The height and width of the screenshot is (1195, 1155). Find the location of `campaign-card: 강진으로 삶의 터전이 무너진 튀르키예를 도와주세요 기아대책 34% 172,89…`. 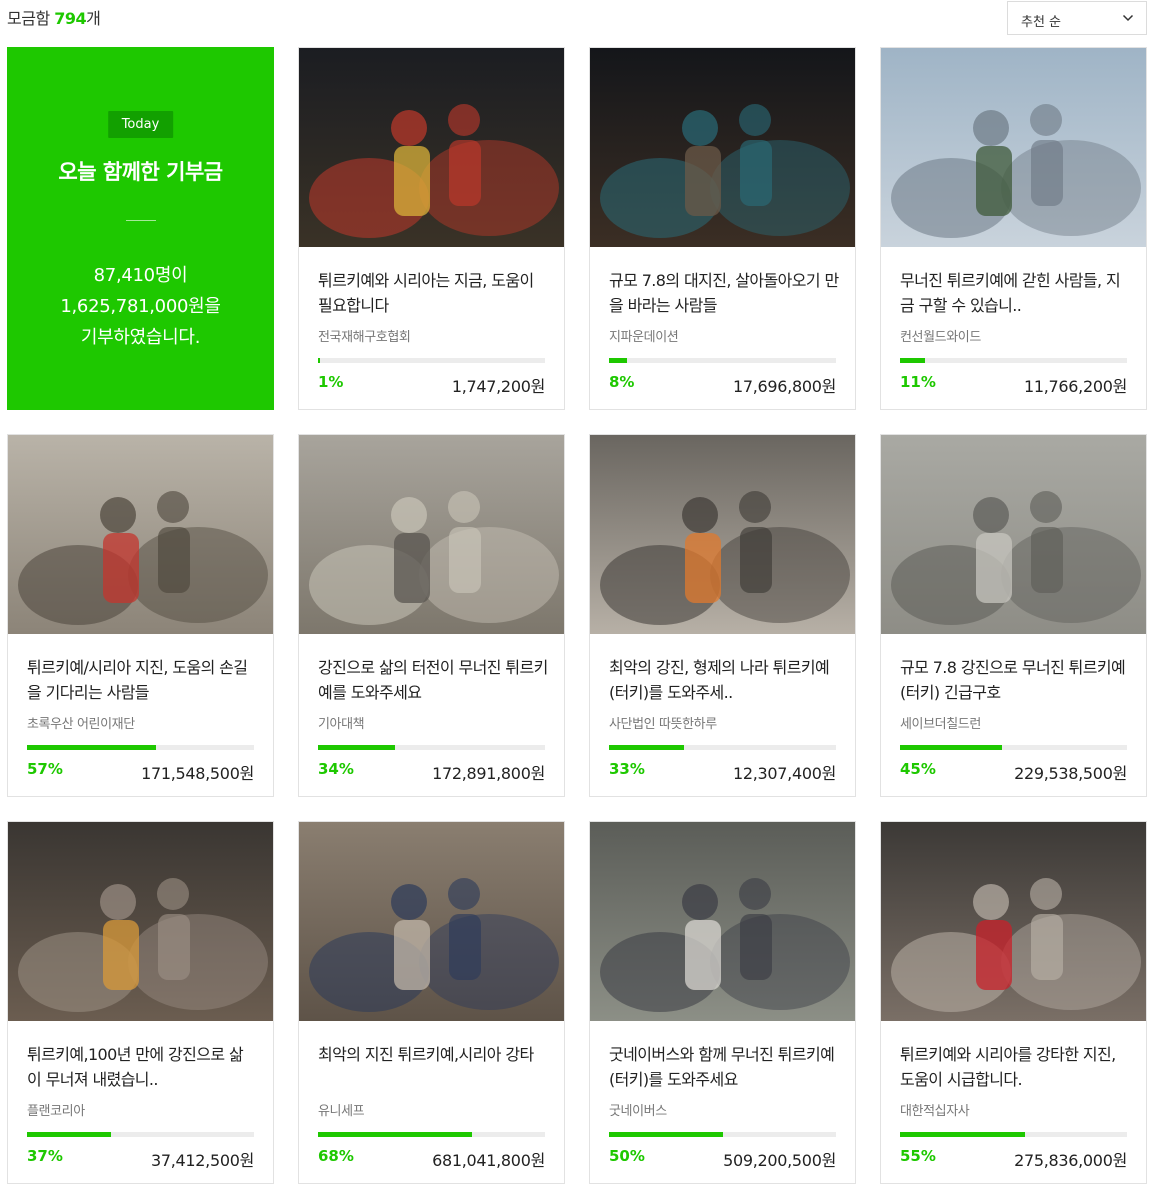

campaign-card: 강진으로 삶의 터전이 무너진 튀르키예를 도와주세요 기아대책 34% 172,89… is located at coordinates (431, 615).